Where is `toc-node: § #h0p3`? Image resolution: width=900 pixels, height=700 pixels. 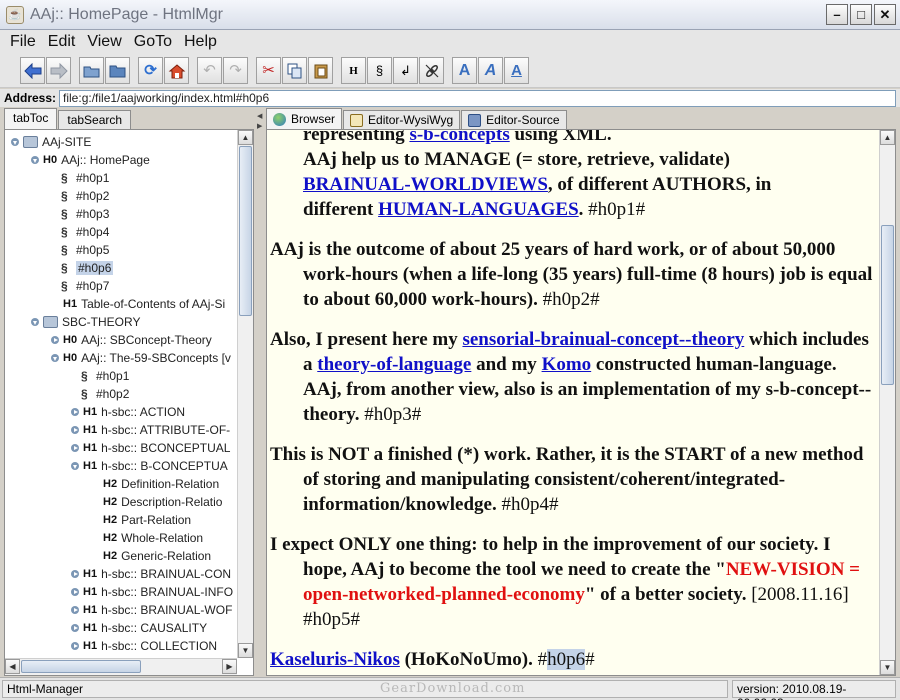 toc-node: § #h0p3 is located at coordinates (85, 214).